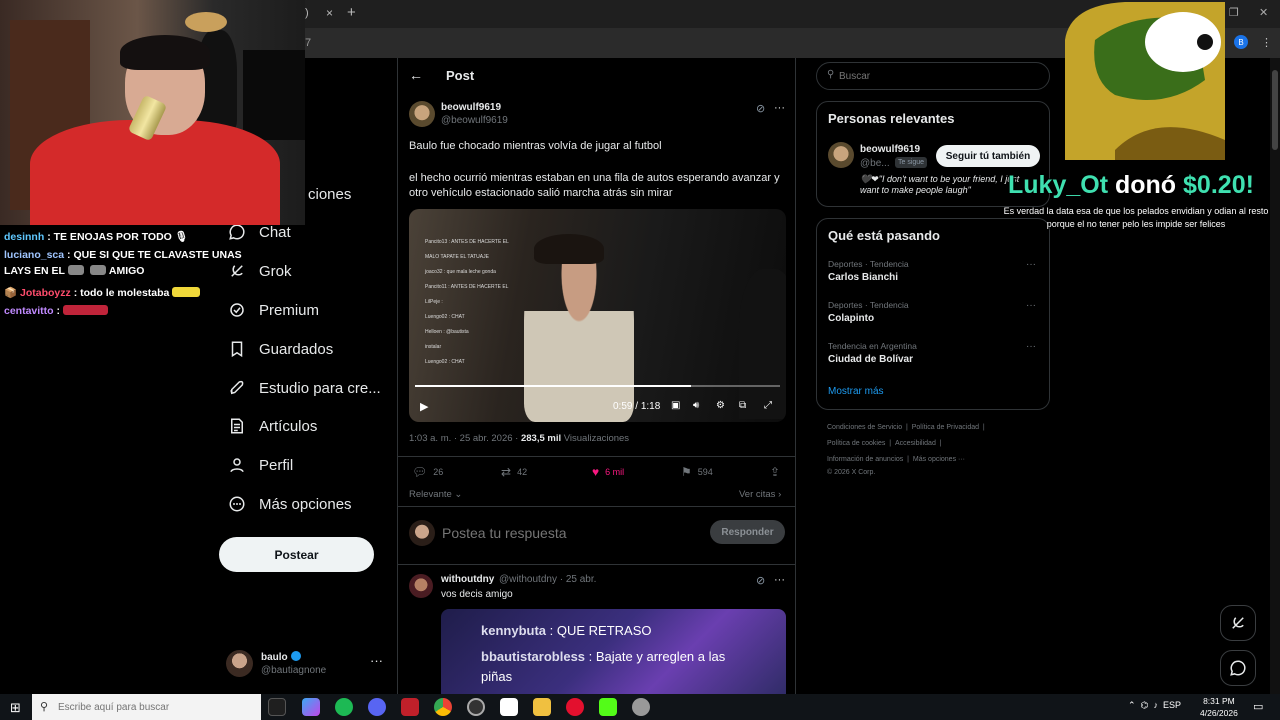 The height and width of the screenshot is (720, 1280). I want to click on windows-start-icon: ⊞, so click(15, 708).